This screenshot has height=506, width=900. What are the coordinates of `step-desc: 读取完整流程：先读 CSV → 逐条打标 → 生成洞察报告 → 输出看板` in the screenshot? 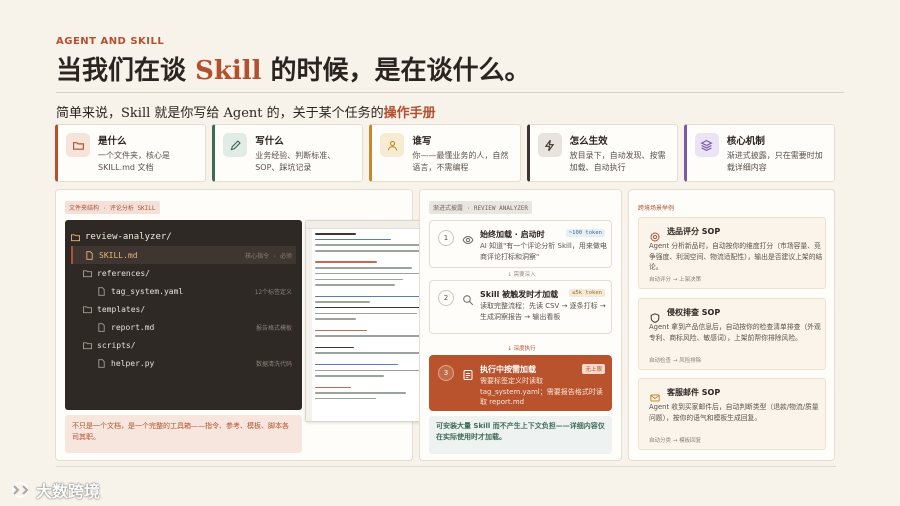 It's located at (543, 311).